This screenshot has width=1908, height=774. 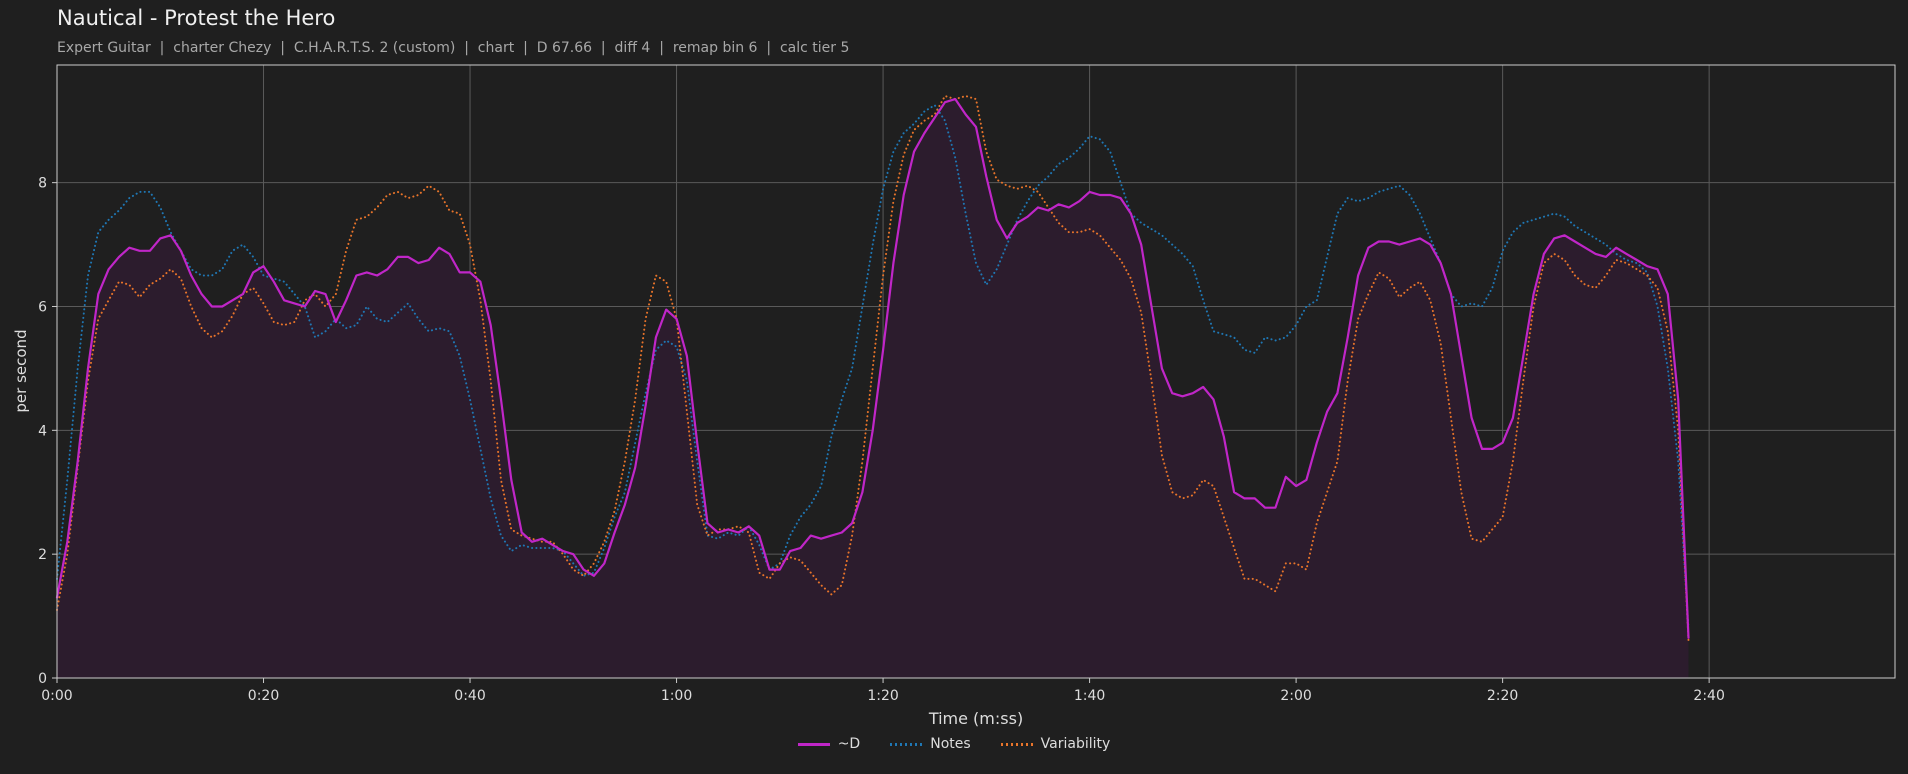 What do you see at coordinates (975, 718) in the screenshot?
I see `x-axis-label: Time (m:ss)` at bounding box center [975, 718].